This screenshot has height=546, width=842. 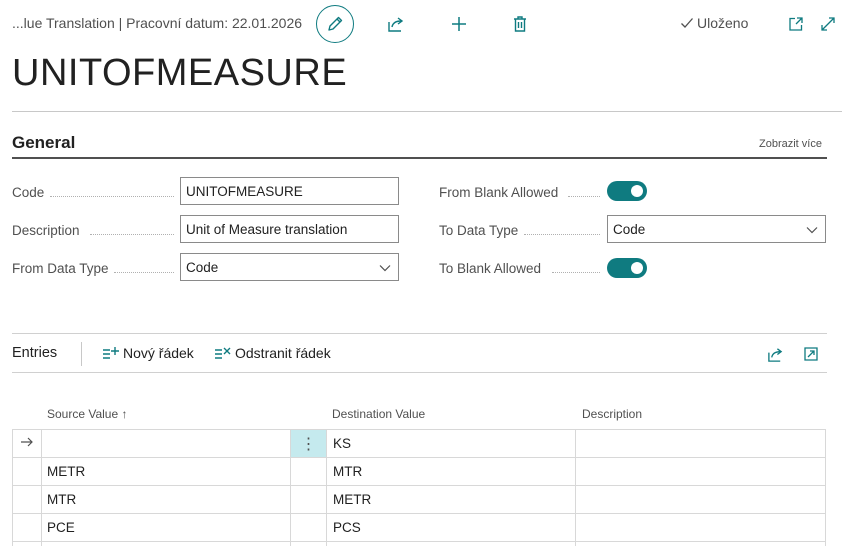 What do you see at coordinates (723, 23) in the screenshot?
I see `saved-label: Uloženo` at bounding box center [723, 23].